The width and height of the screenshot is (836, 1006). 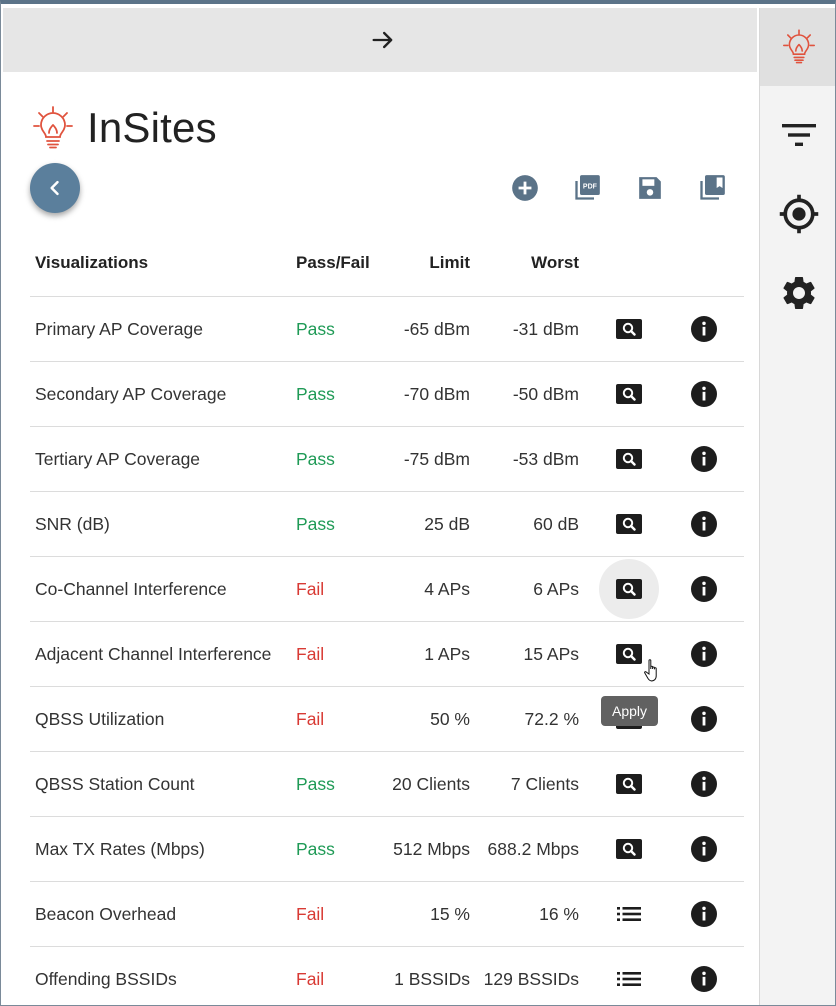 I want to click on table-header: Visualizations Pass/Fail Limit Worst, so click(x=387, y=263).